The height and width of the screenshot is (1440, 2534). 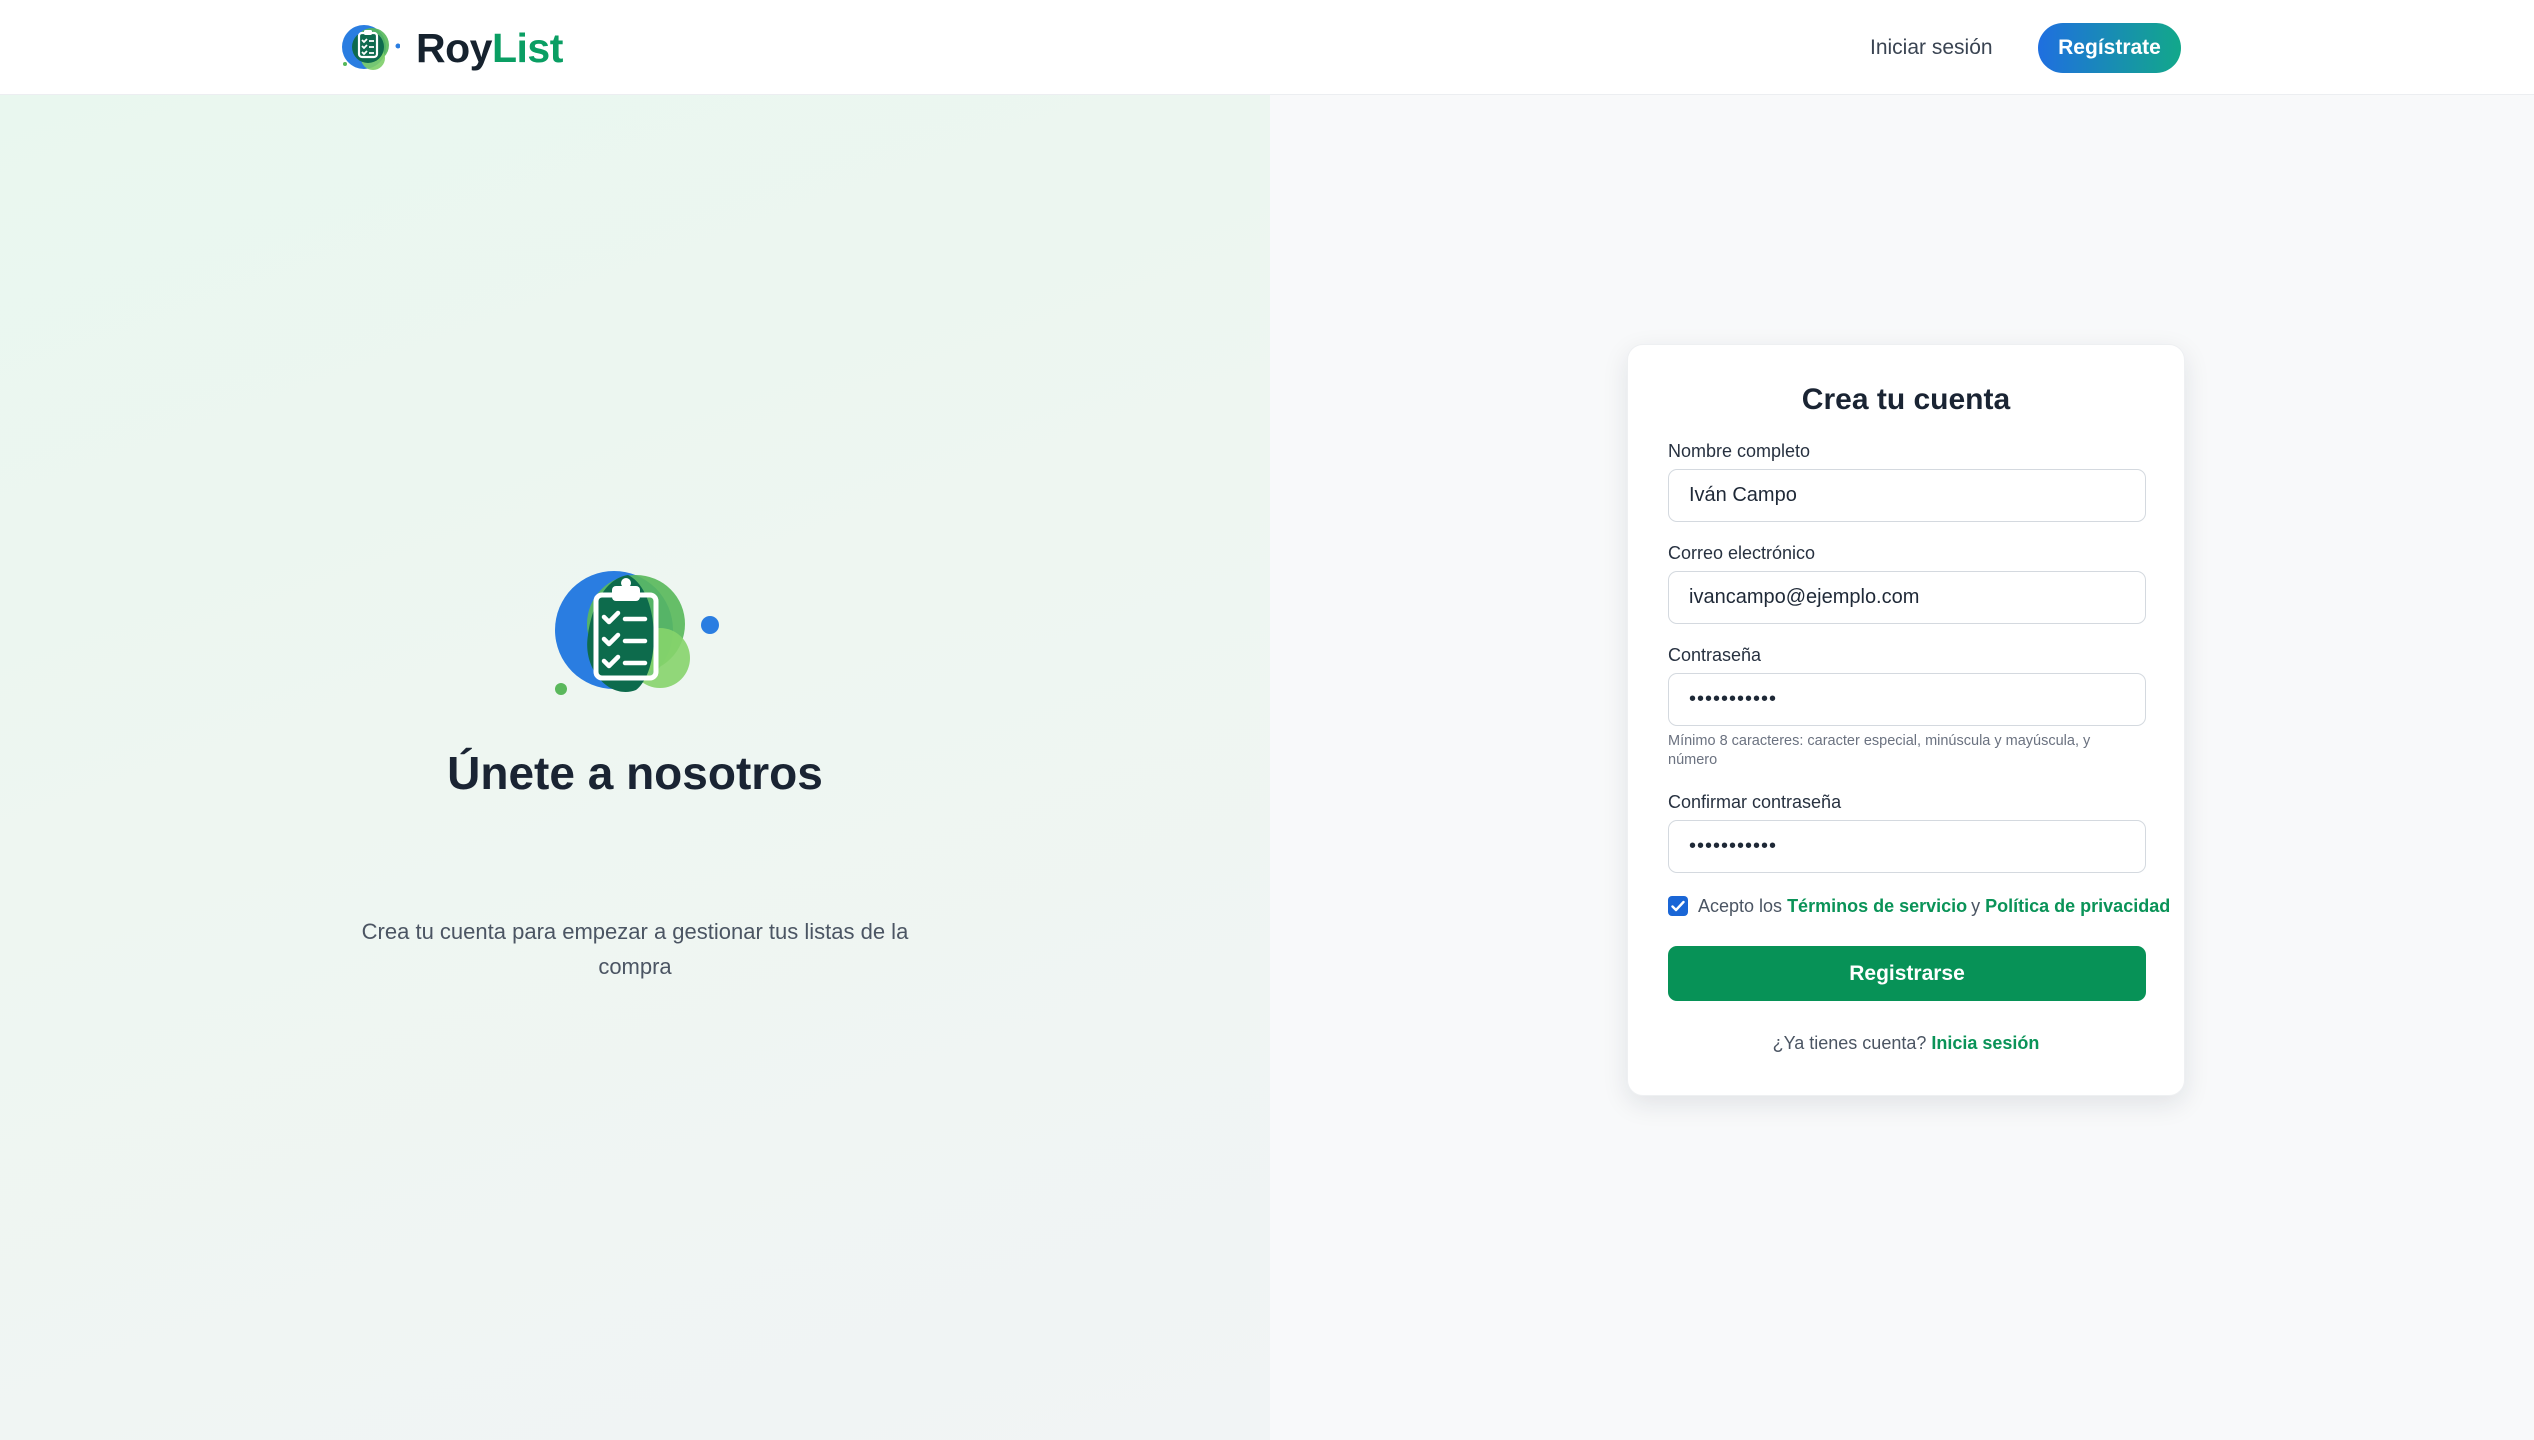 I want to click on email-input, so click(x=1907, y=597).